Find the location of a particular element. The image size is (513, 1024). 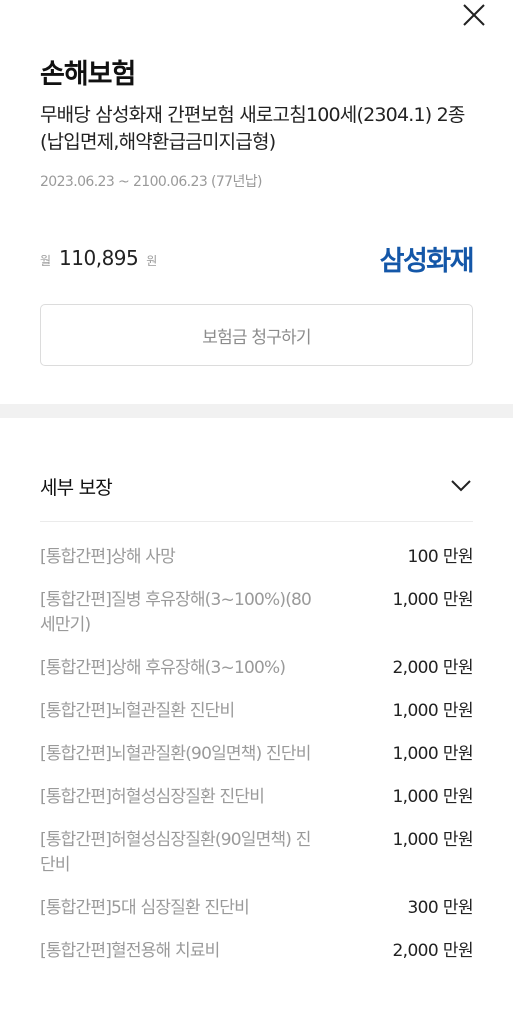

coverage-name: [통합간편]혈전용해 치료비 is located at coordinates (130, 951).